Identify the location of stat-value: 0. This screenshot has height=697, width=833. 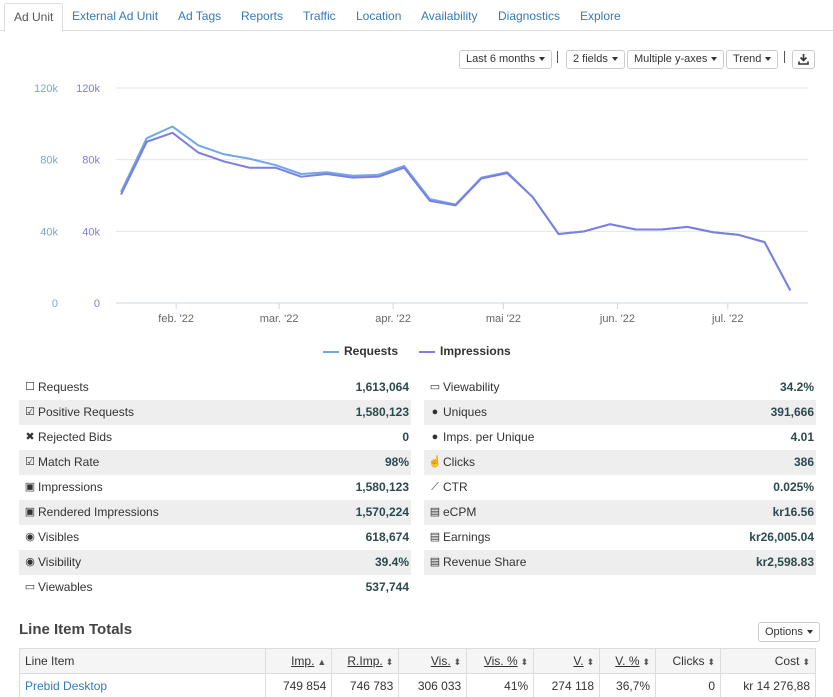
(405, 437).